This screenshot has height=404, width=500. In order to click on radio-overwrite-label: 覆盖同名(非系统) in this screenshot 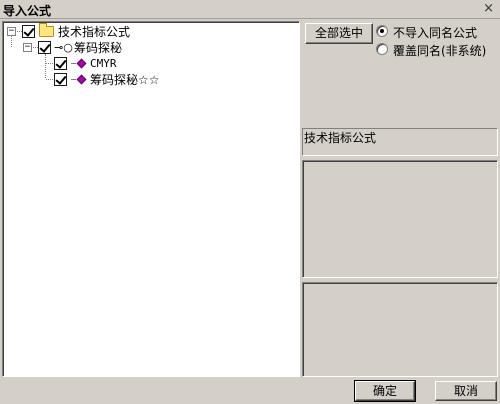, I will do `click(439, 50)`.